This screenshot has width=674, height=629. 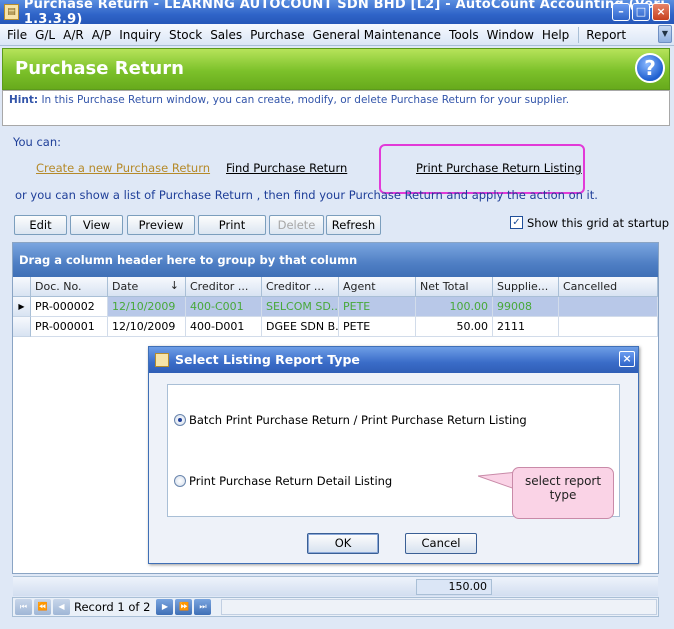 What do you see at coordinates (290, 481) in the screenshot?
I see `detail-listing-label: Print Purchase Return Detail Listing` at bounding box center [290, 481].